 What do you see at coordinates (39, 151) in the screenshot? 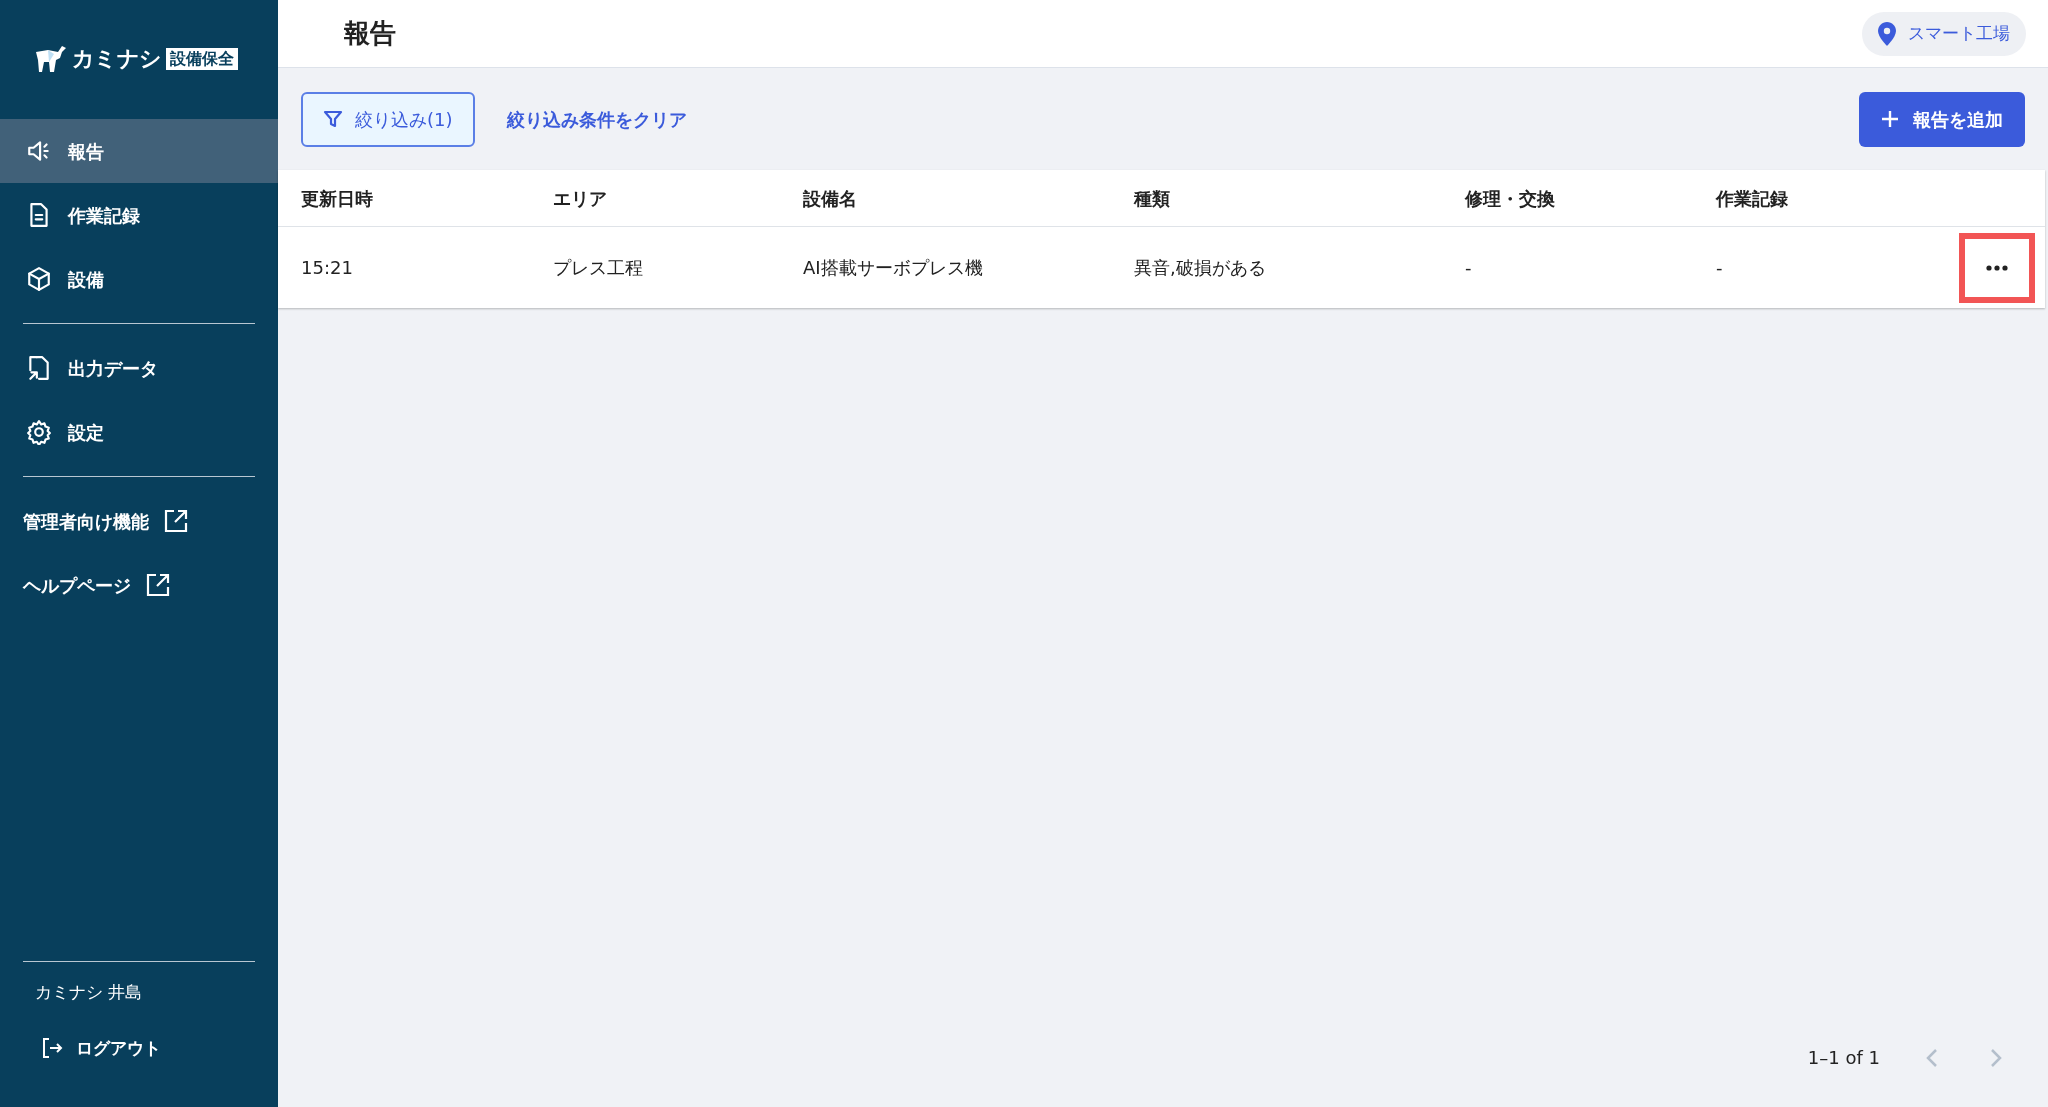
I see `megaphone-icon` at bounding box center [39, 151].